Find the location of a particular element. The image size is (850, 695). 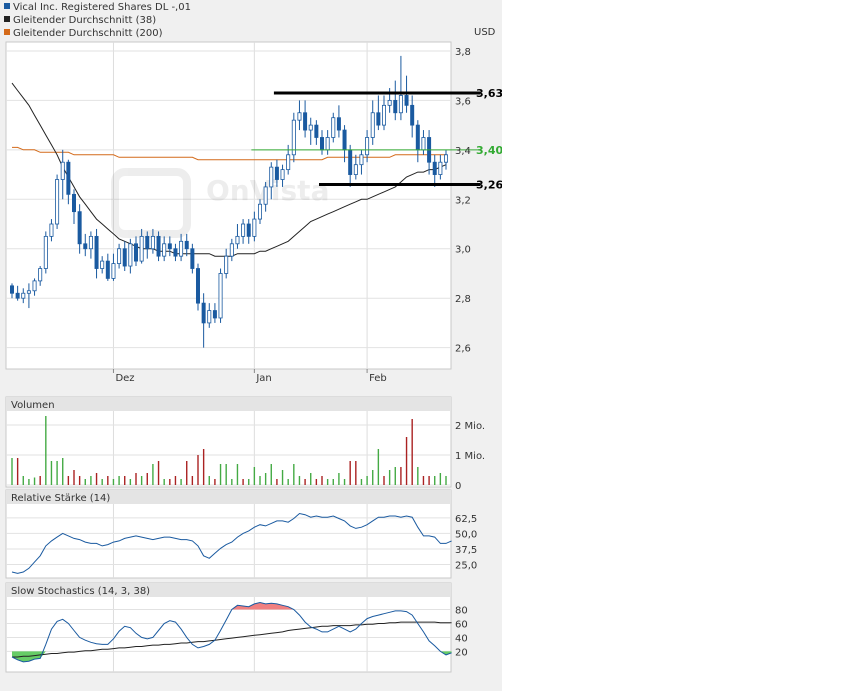

volume-y-axis: 2 Mio. 1 Mio. 0 is located at coordinates (470, 456).